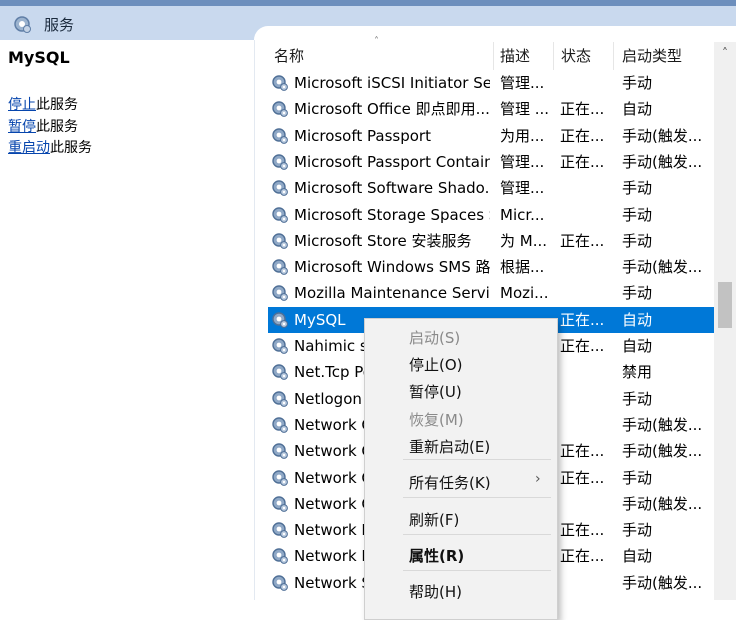  I want to click on column-header-name: 名称, so click(289, 56).